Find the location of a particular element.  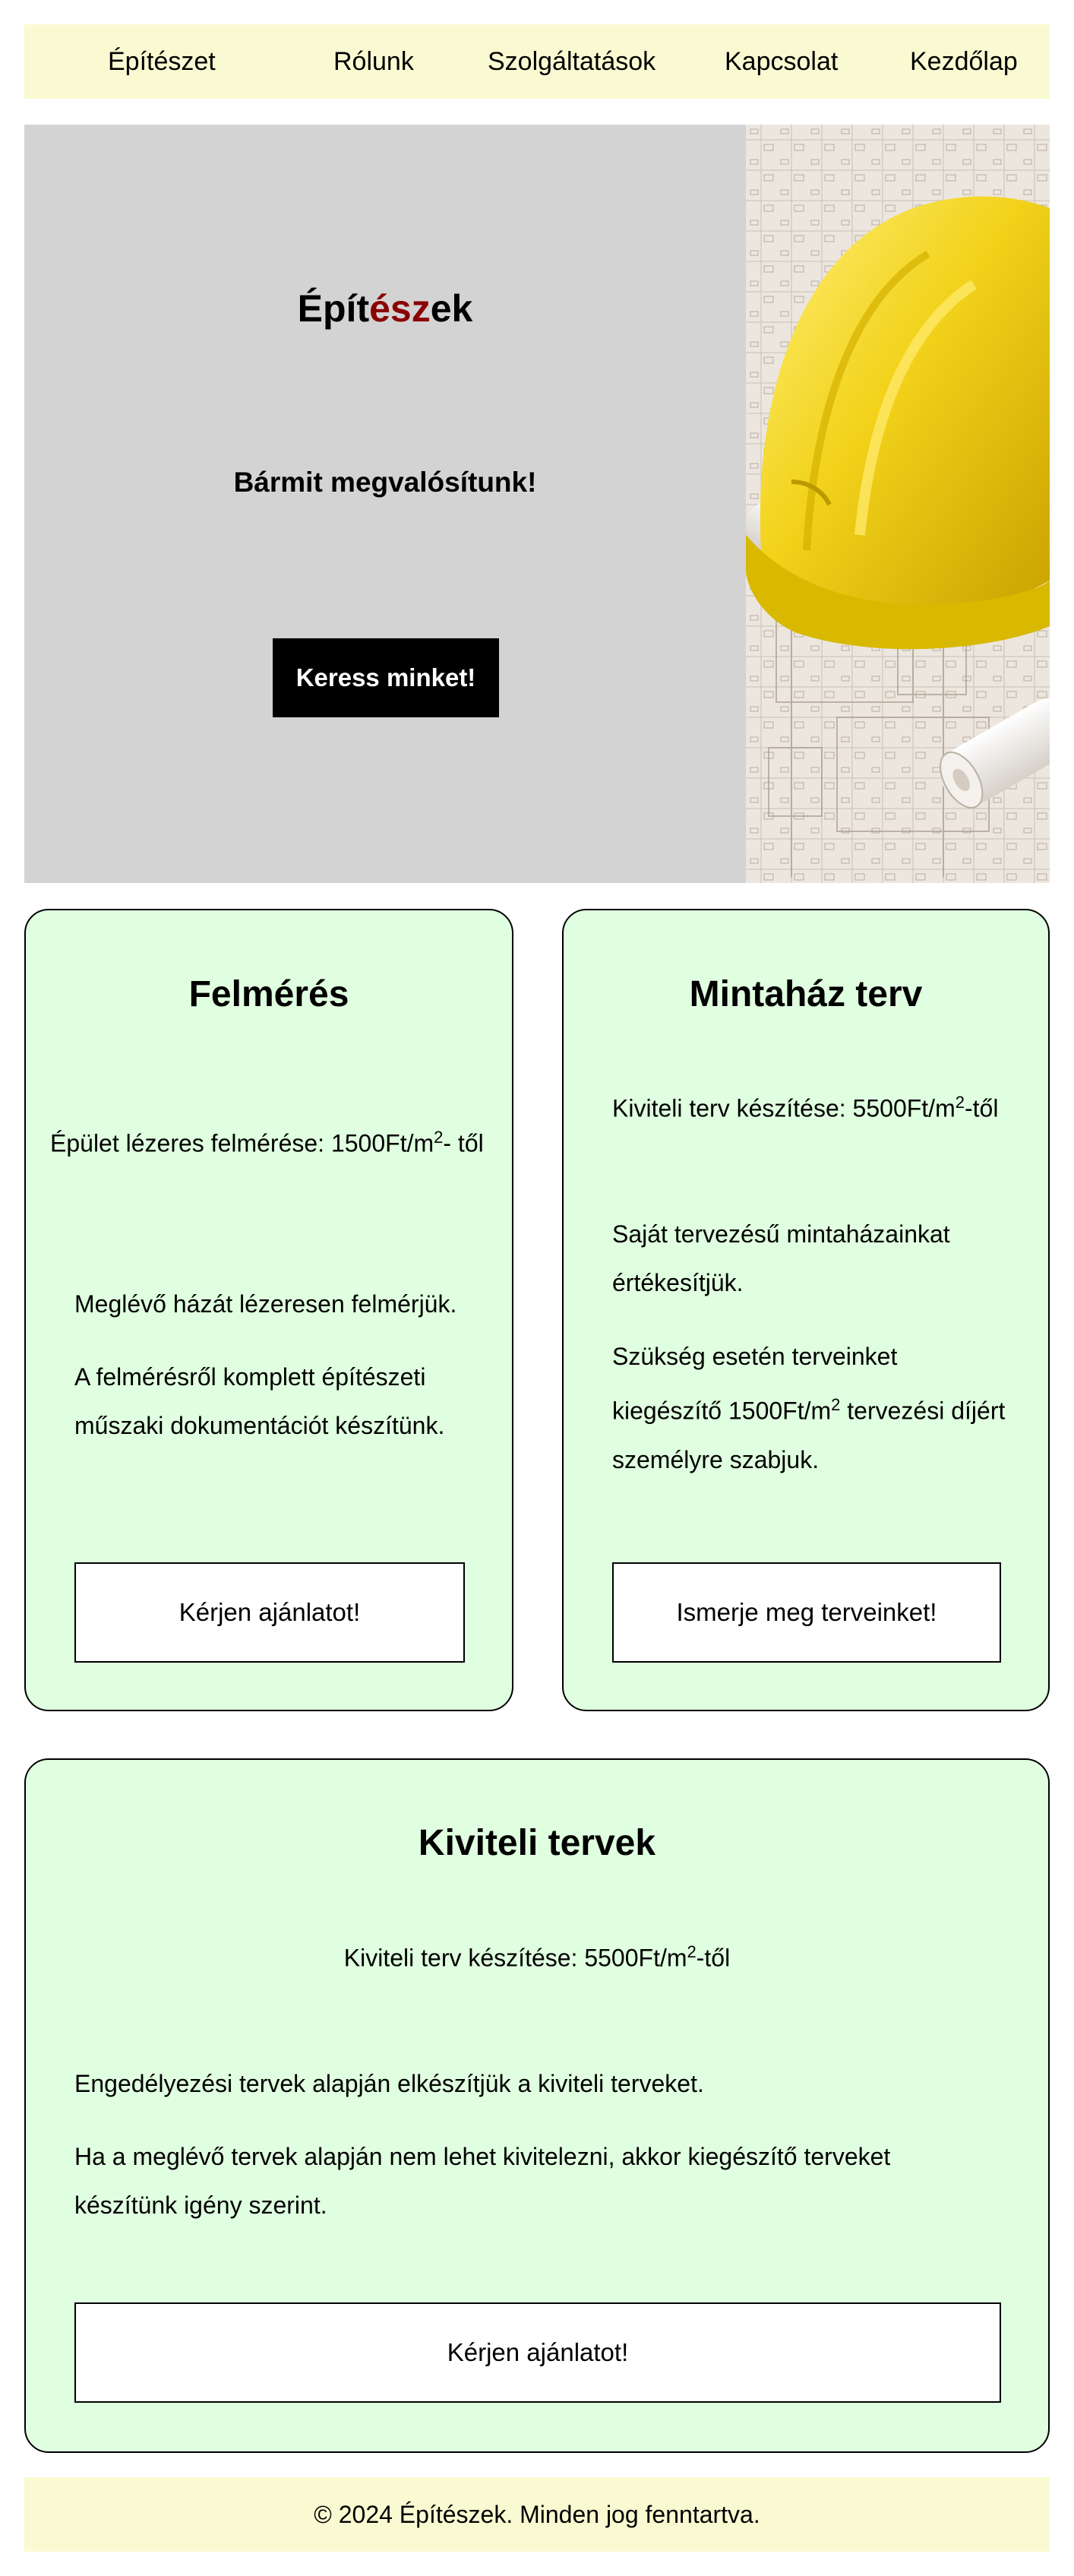

price-prefix: Épület lézeres felmérése: 1500Ft/m is located at coordinates (242, 1143).